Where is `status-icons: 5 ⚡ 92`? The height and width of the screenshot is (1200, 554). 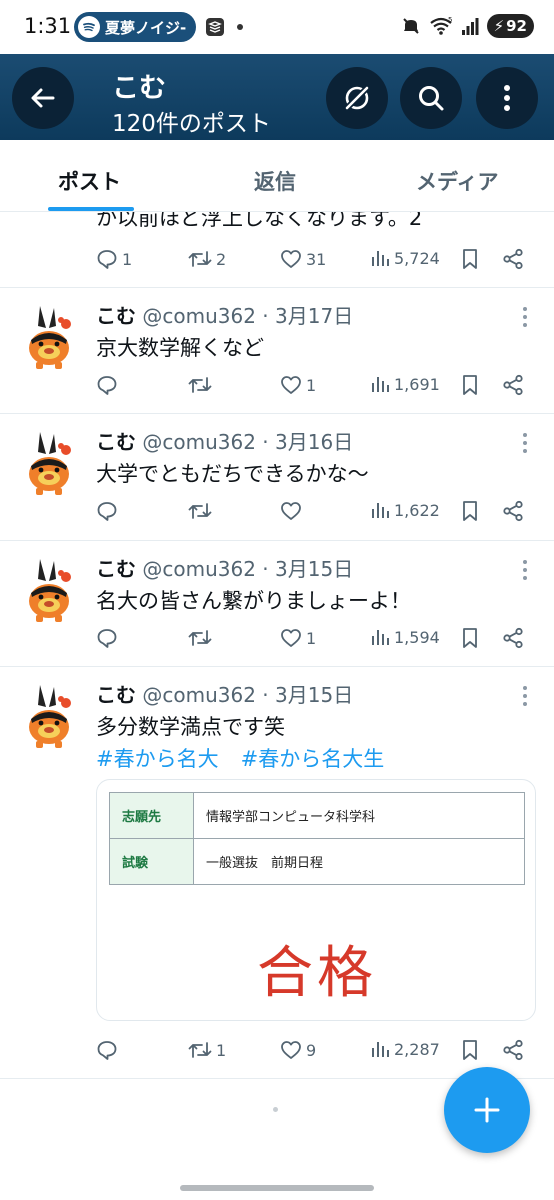
status-icons: 5 ⚡ 92 is located at coordinates (467, 26).